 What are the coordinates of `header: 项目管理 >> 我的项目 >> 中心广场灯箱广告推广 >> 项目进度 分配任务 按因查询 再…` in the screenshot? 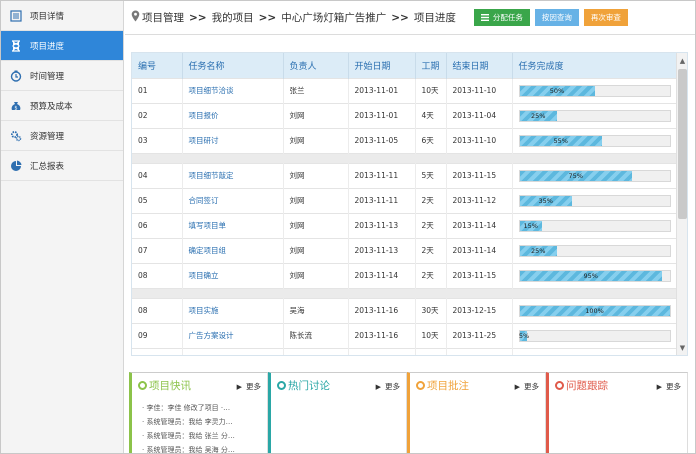 It's located at (410, 18).